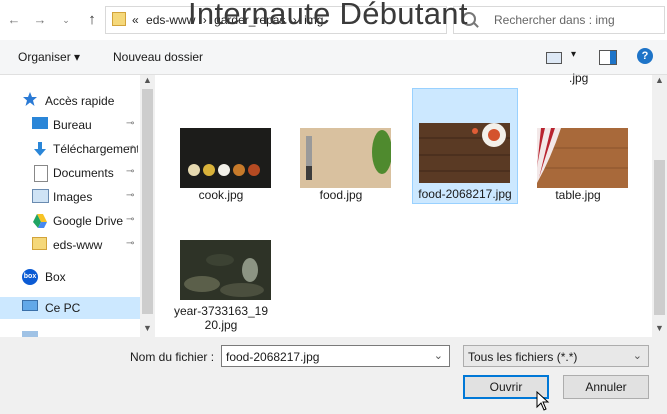  Describe the element at coordinates (30, 307) in the screenshot. I see `computer-icon` at that location.